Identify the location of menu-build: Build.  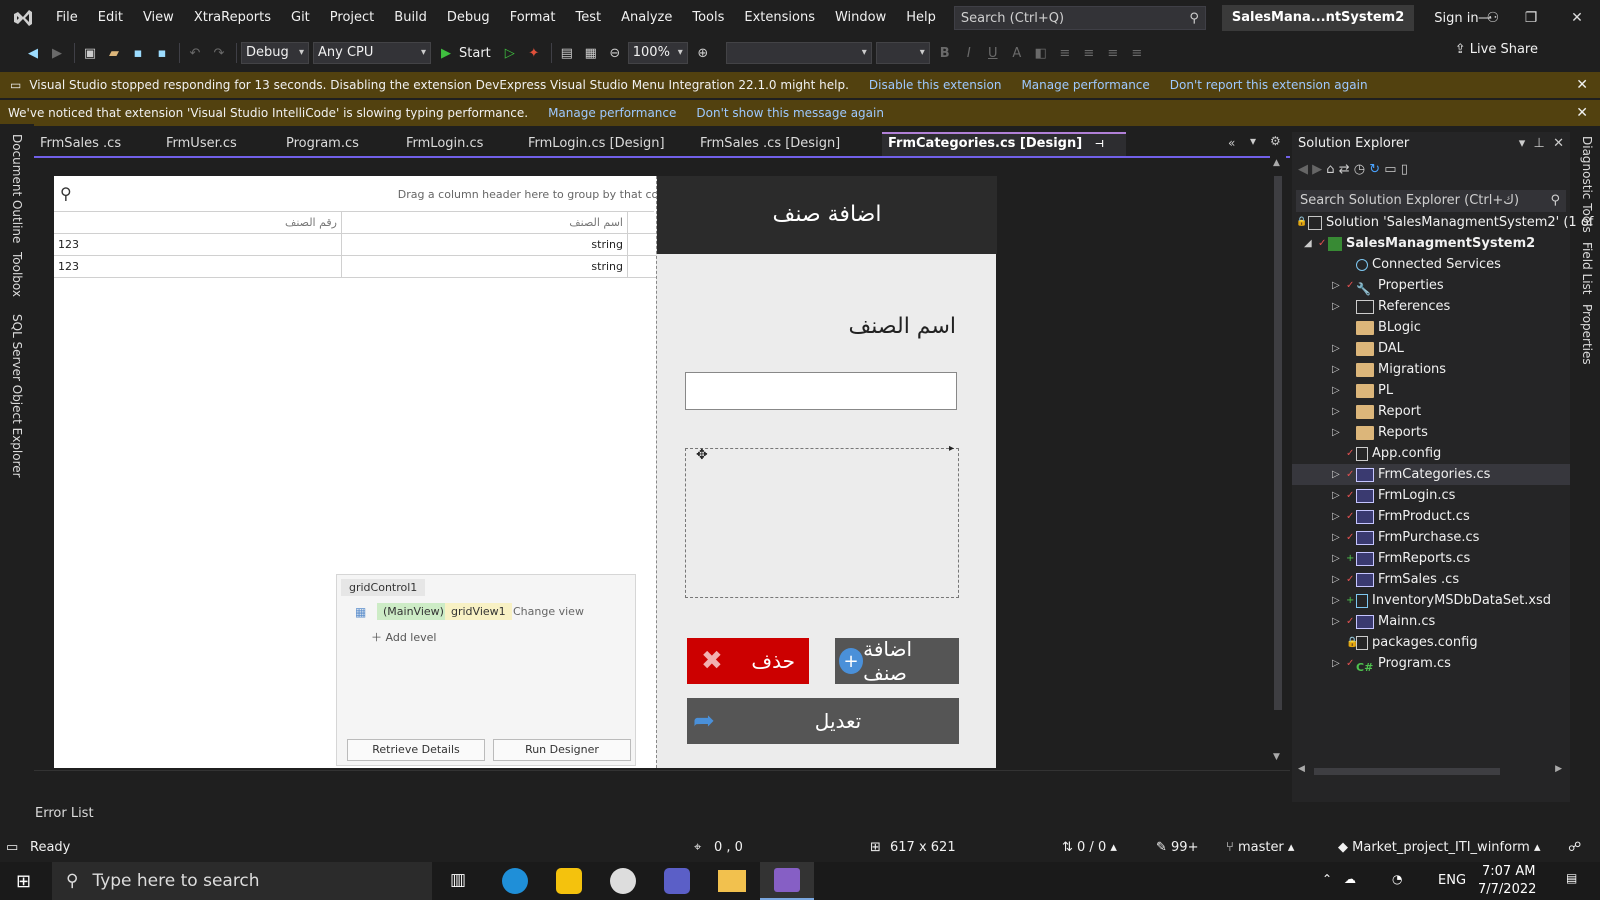
(410, 18).